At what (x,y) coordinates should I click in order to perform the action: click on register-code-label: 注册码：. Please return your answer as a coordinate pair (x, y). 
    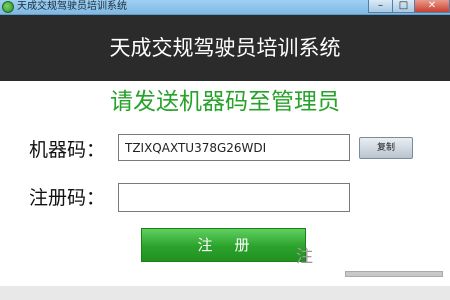
    Looking at the image, I should click on (67, 198).